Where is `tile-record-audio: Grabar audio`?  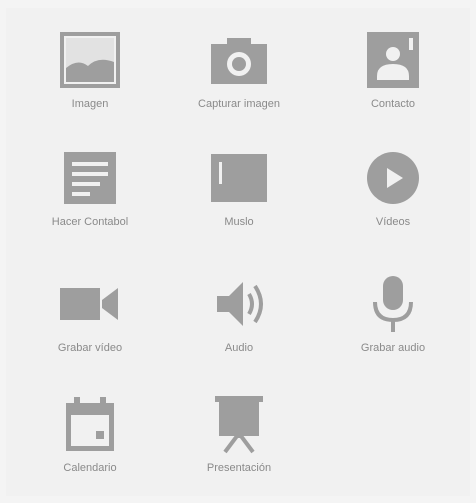
tile-record-audio: Grabar audio is located at coordinates (393, 308).